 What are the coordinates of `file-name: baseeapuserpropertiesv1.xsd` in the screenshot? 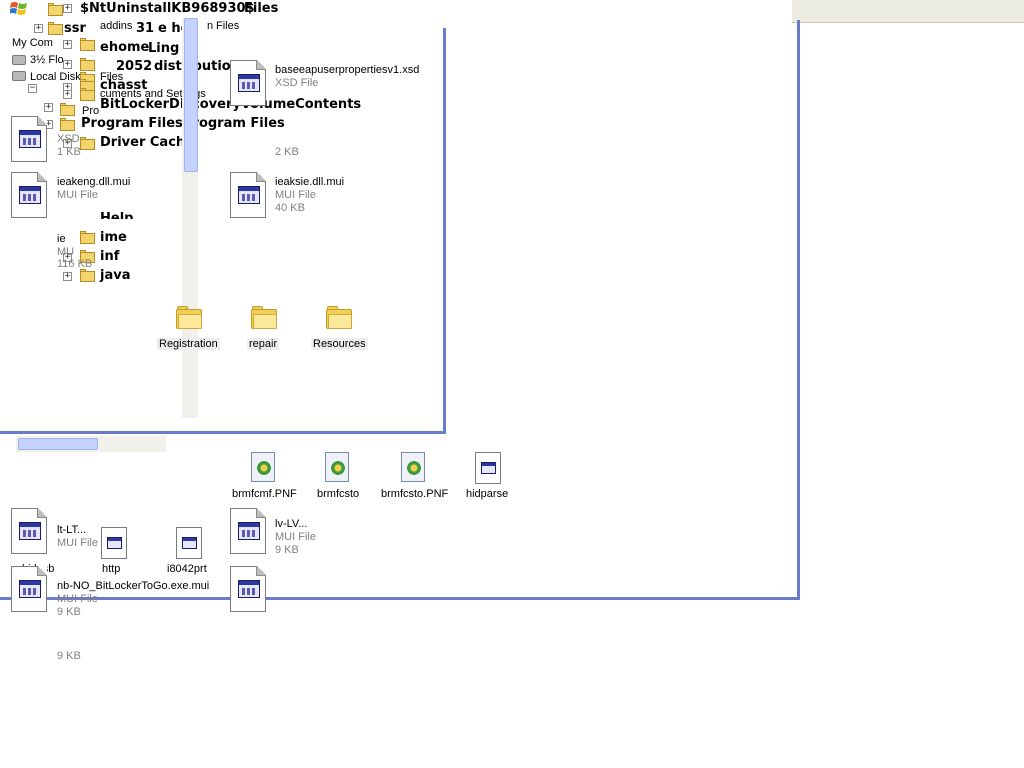 It's located at (347, 70).